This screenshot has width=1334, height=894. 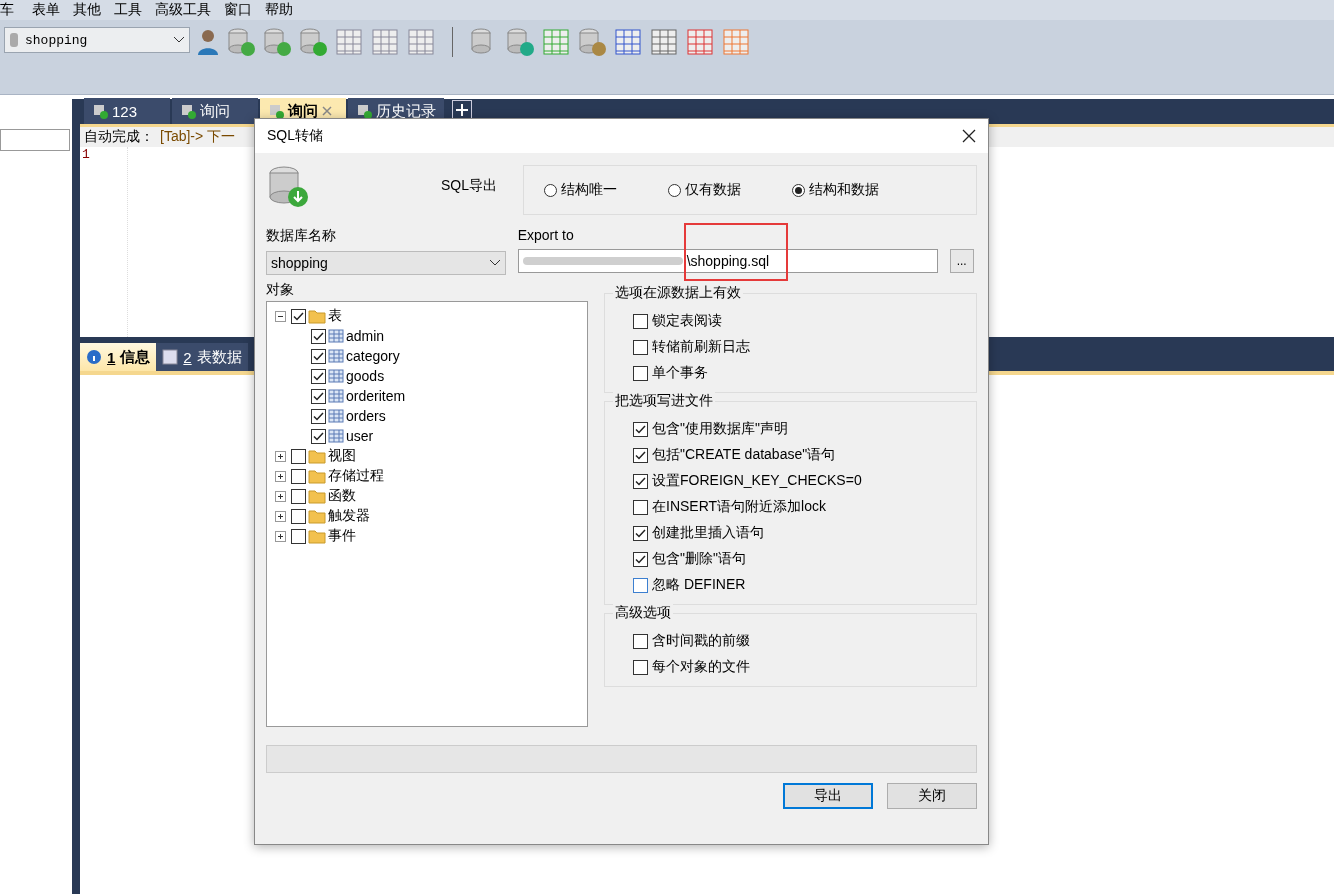 I want to click on tree-item-label: admin, so click(x=365, y=336).